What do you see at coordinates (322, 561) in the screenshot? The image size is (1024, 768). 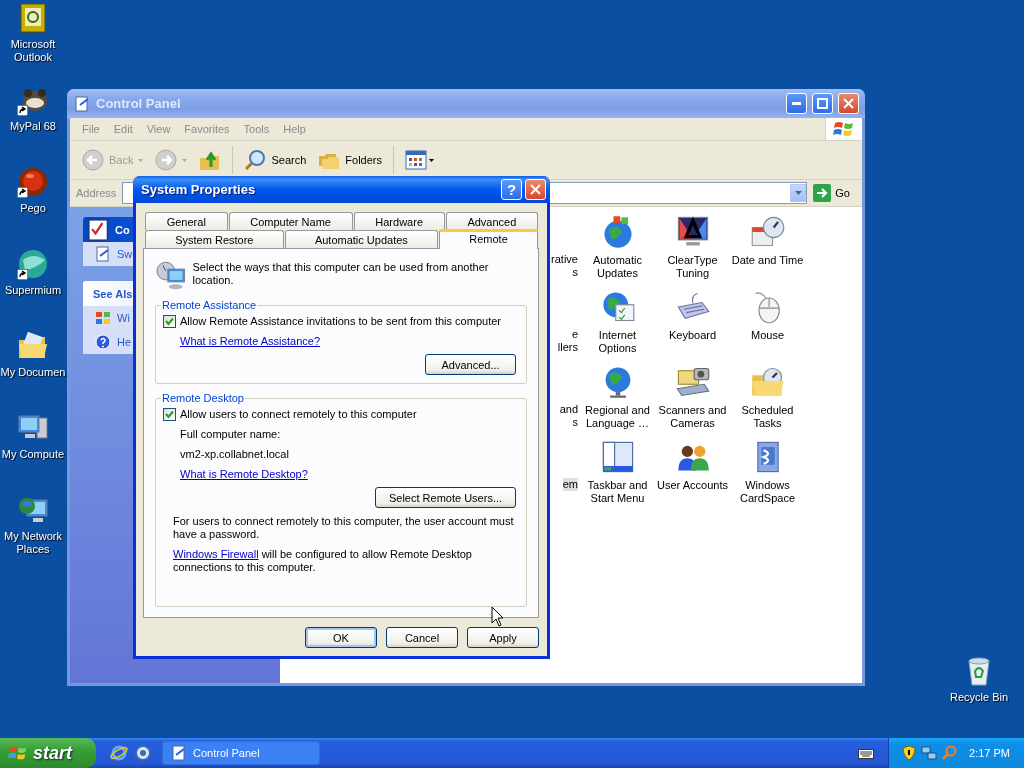 I see `firewall-note: Windows Firewall will be configured to allow Remote Desktop connections to this computer.` at bounding box center [322, 561].